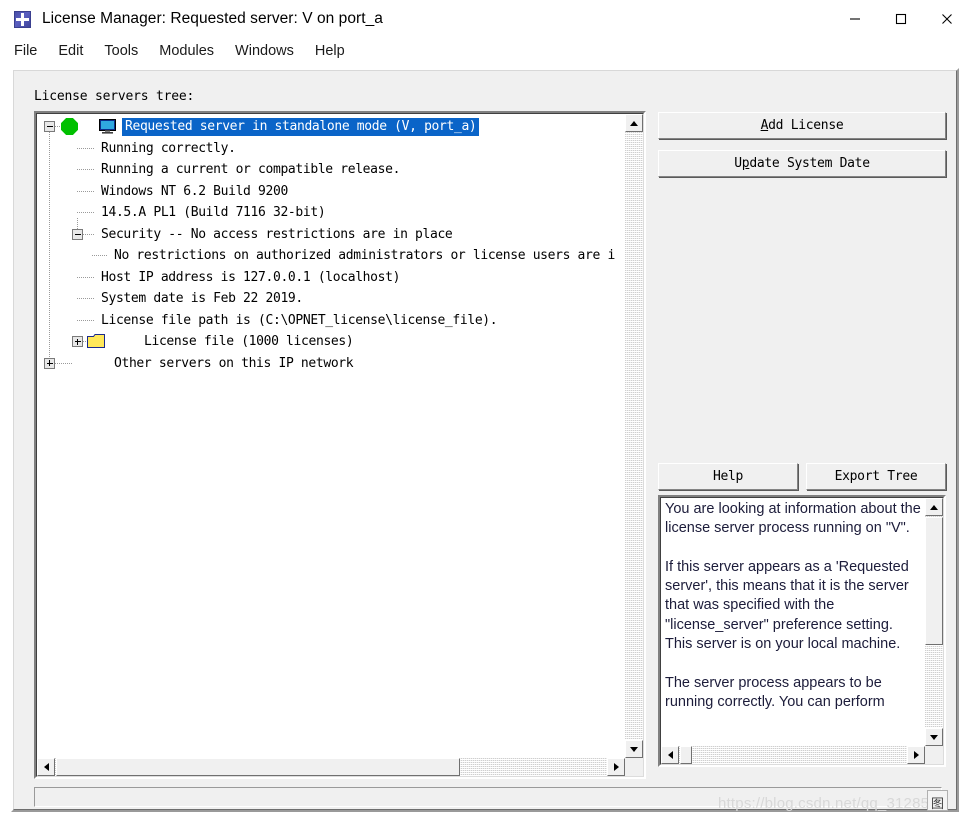 This screenshot has height=824, width=970. I want to click on help-vertical-scrollbar, so click(934, 622).